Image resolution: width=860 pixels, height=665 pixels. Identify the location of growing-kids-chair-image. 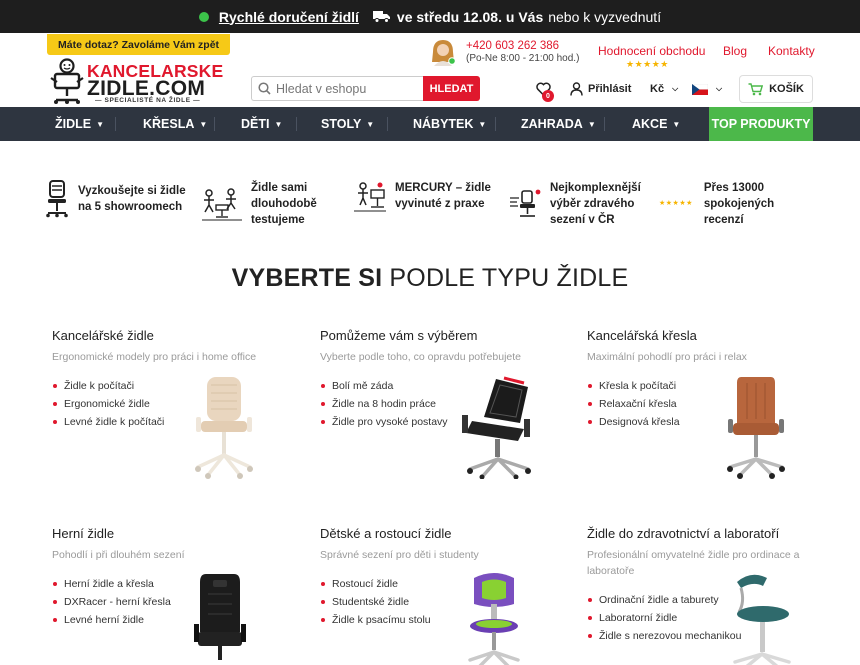
(494, 618).